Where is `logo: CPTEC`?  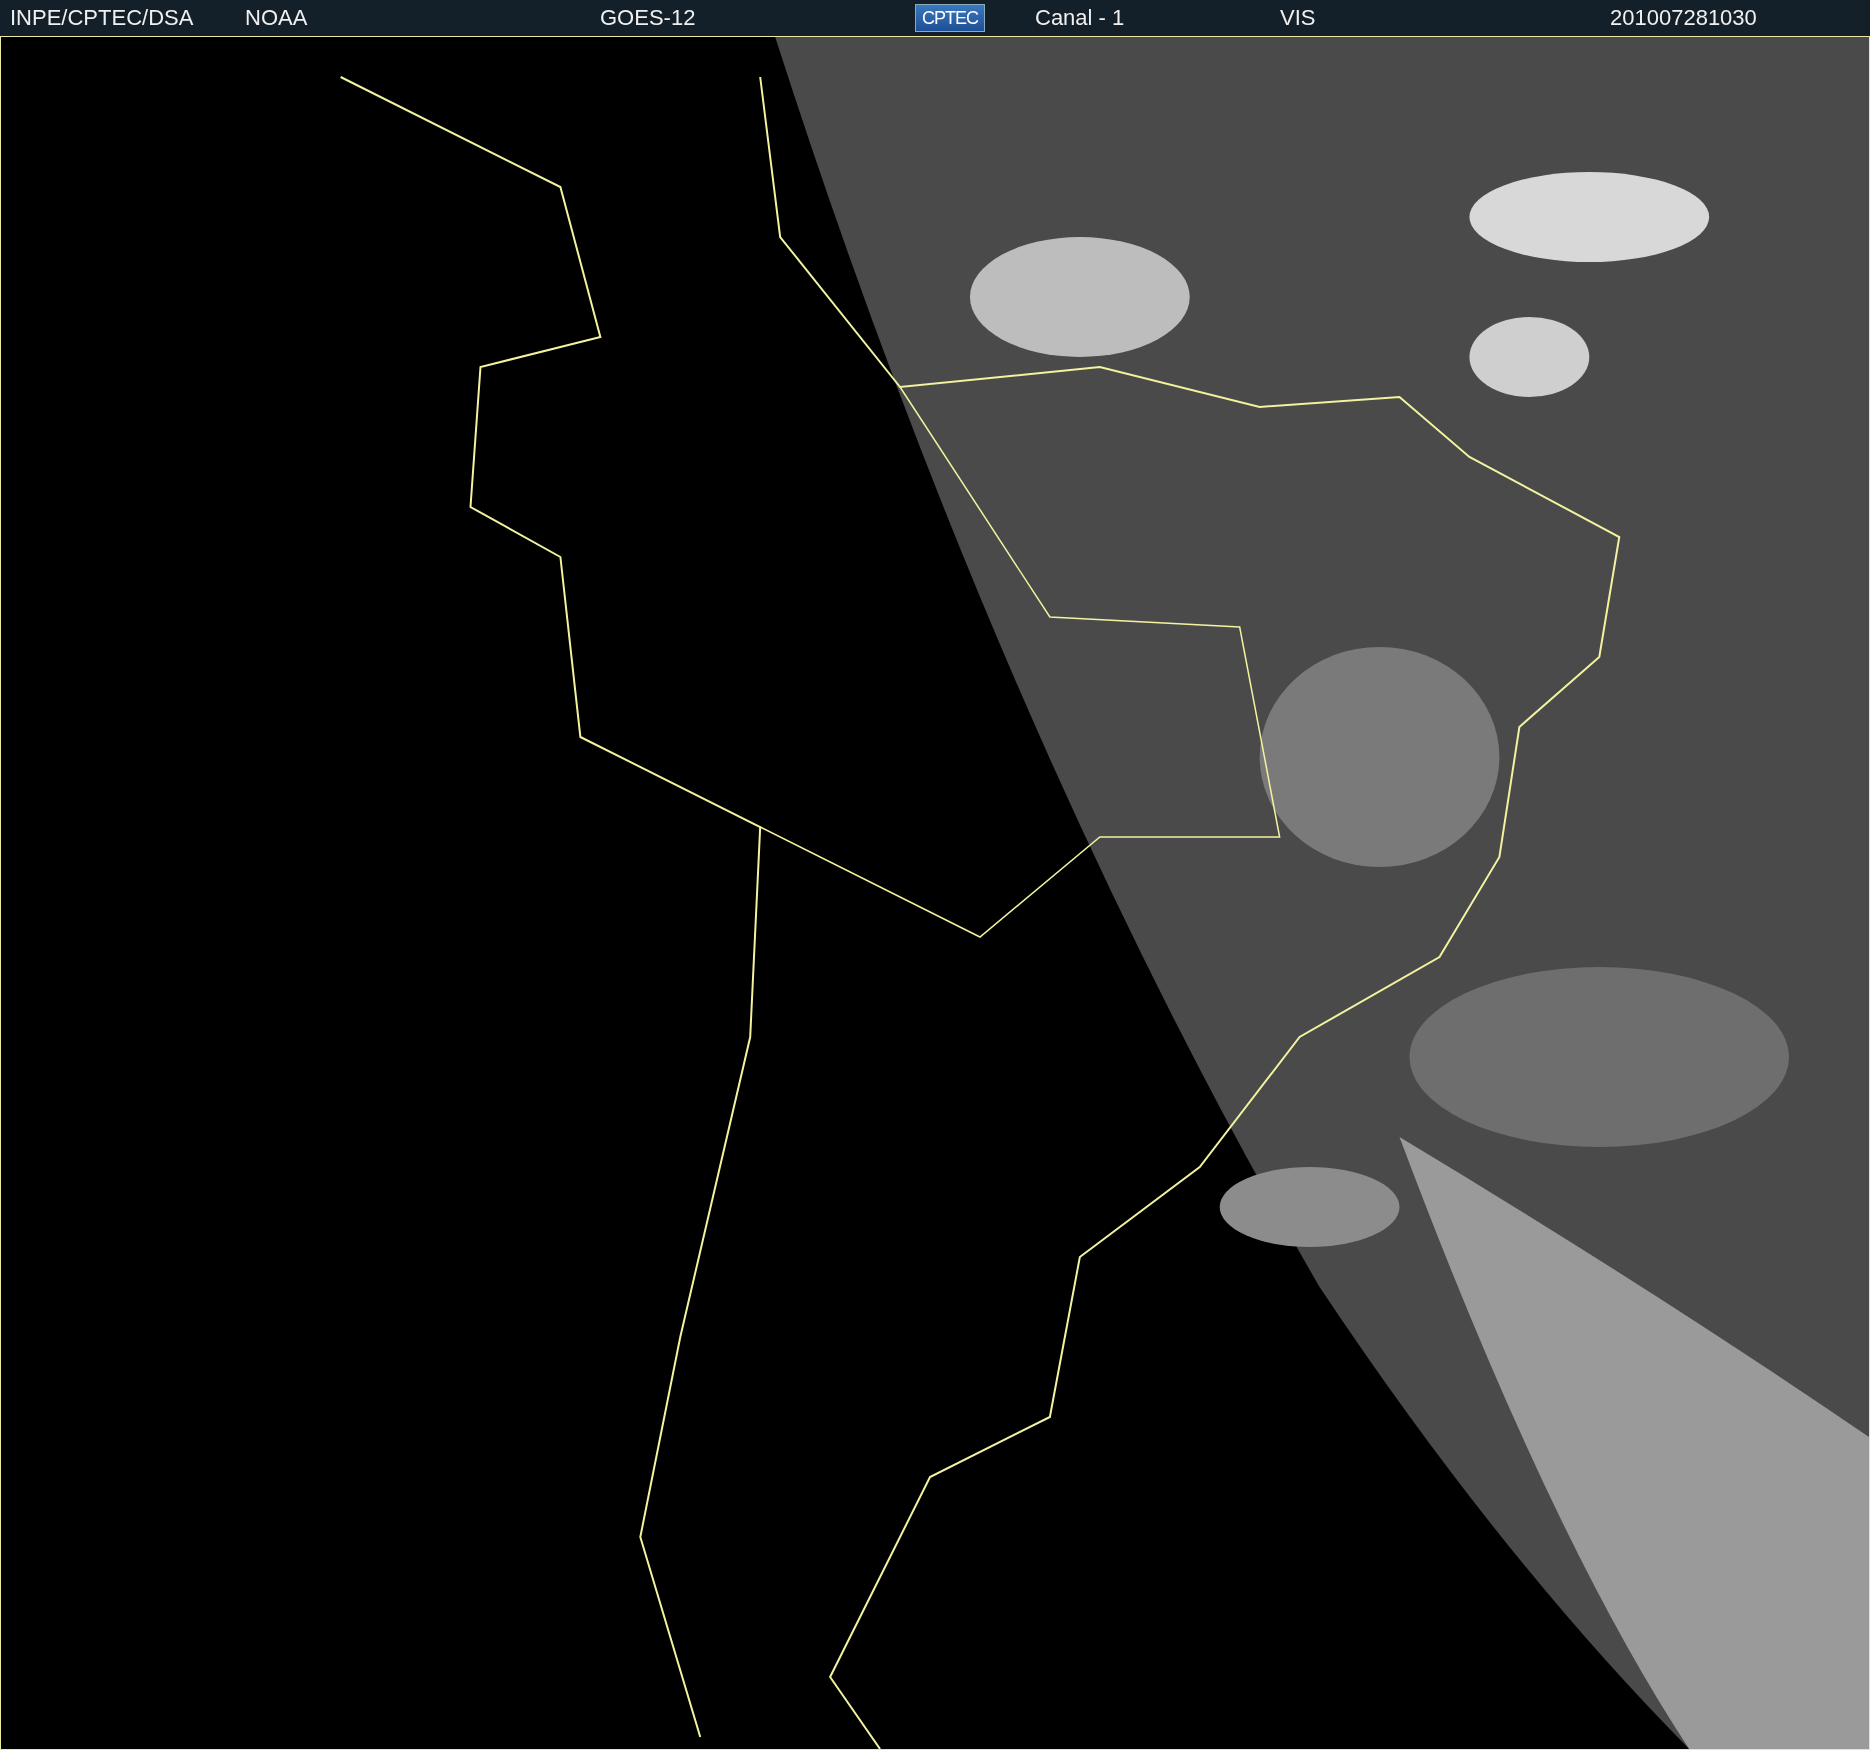
logo: CPTEC is located at coordinates (950, 18).